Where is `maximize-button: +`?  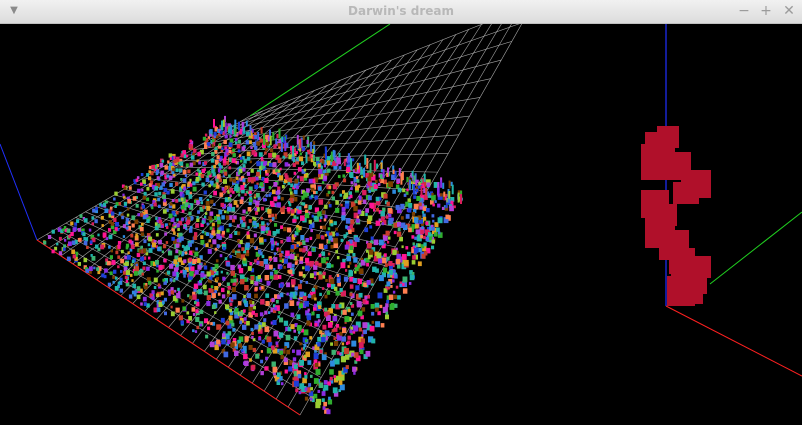 maximize-button: + is located at coordinates (766, 11).